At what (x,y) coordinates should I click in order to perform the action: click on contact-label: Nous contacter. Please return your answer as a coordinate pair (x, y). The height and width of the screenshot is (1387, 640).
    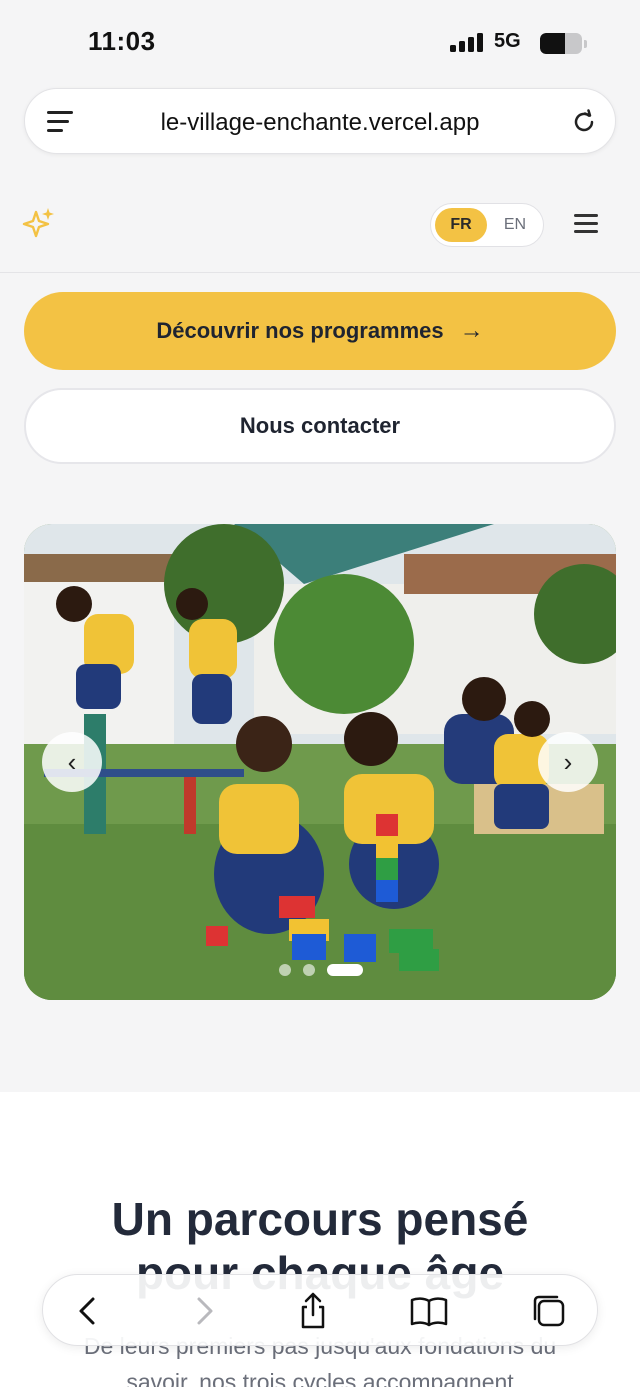
    Looking at the image, I should click on (320, 425).